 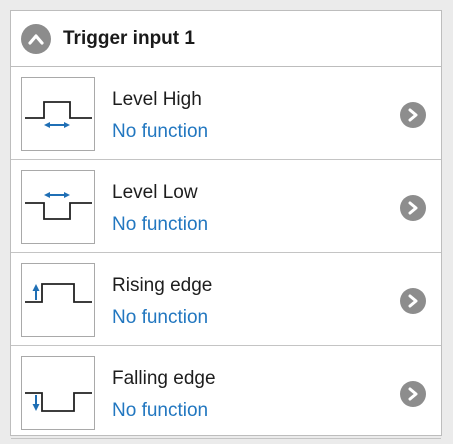 I want to click on rising-edge-icon, so click(x=58, y=300).